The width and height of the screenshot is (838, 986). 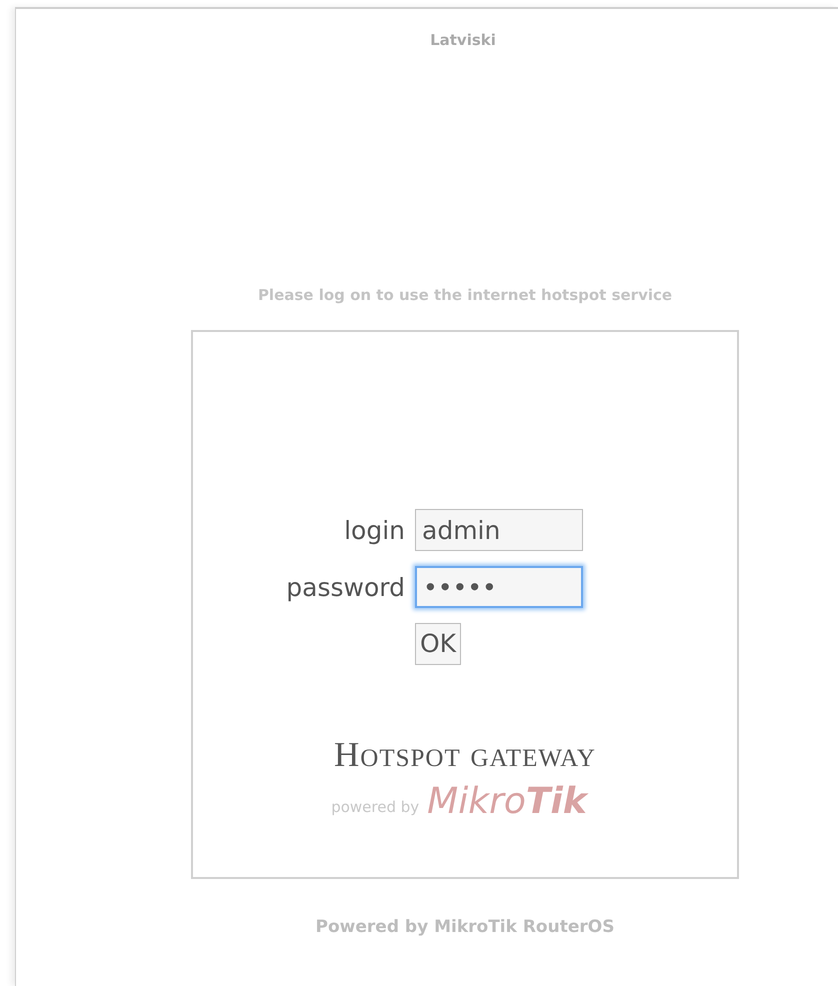 What do you see at coordinates (465, 927) in the screenshot?
I see `footer-text: Powered by MikroTik RouterOS` at bounding box center [465, 927].